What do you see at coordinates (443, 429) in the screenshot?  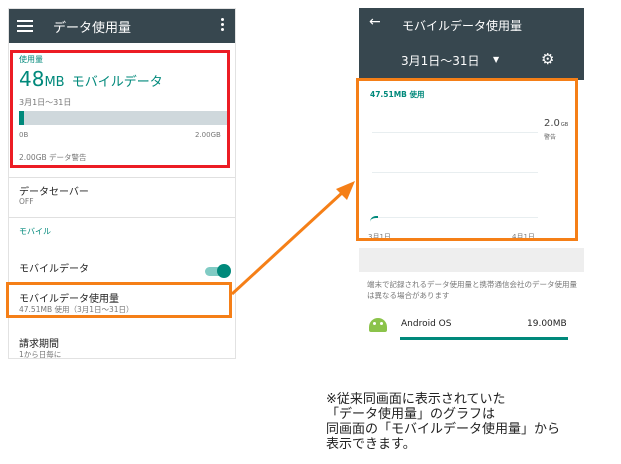 I see `note-line: 同画面の「モバイルデータ使用量」から` at bounding box center [443, 429].